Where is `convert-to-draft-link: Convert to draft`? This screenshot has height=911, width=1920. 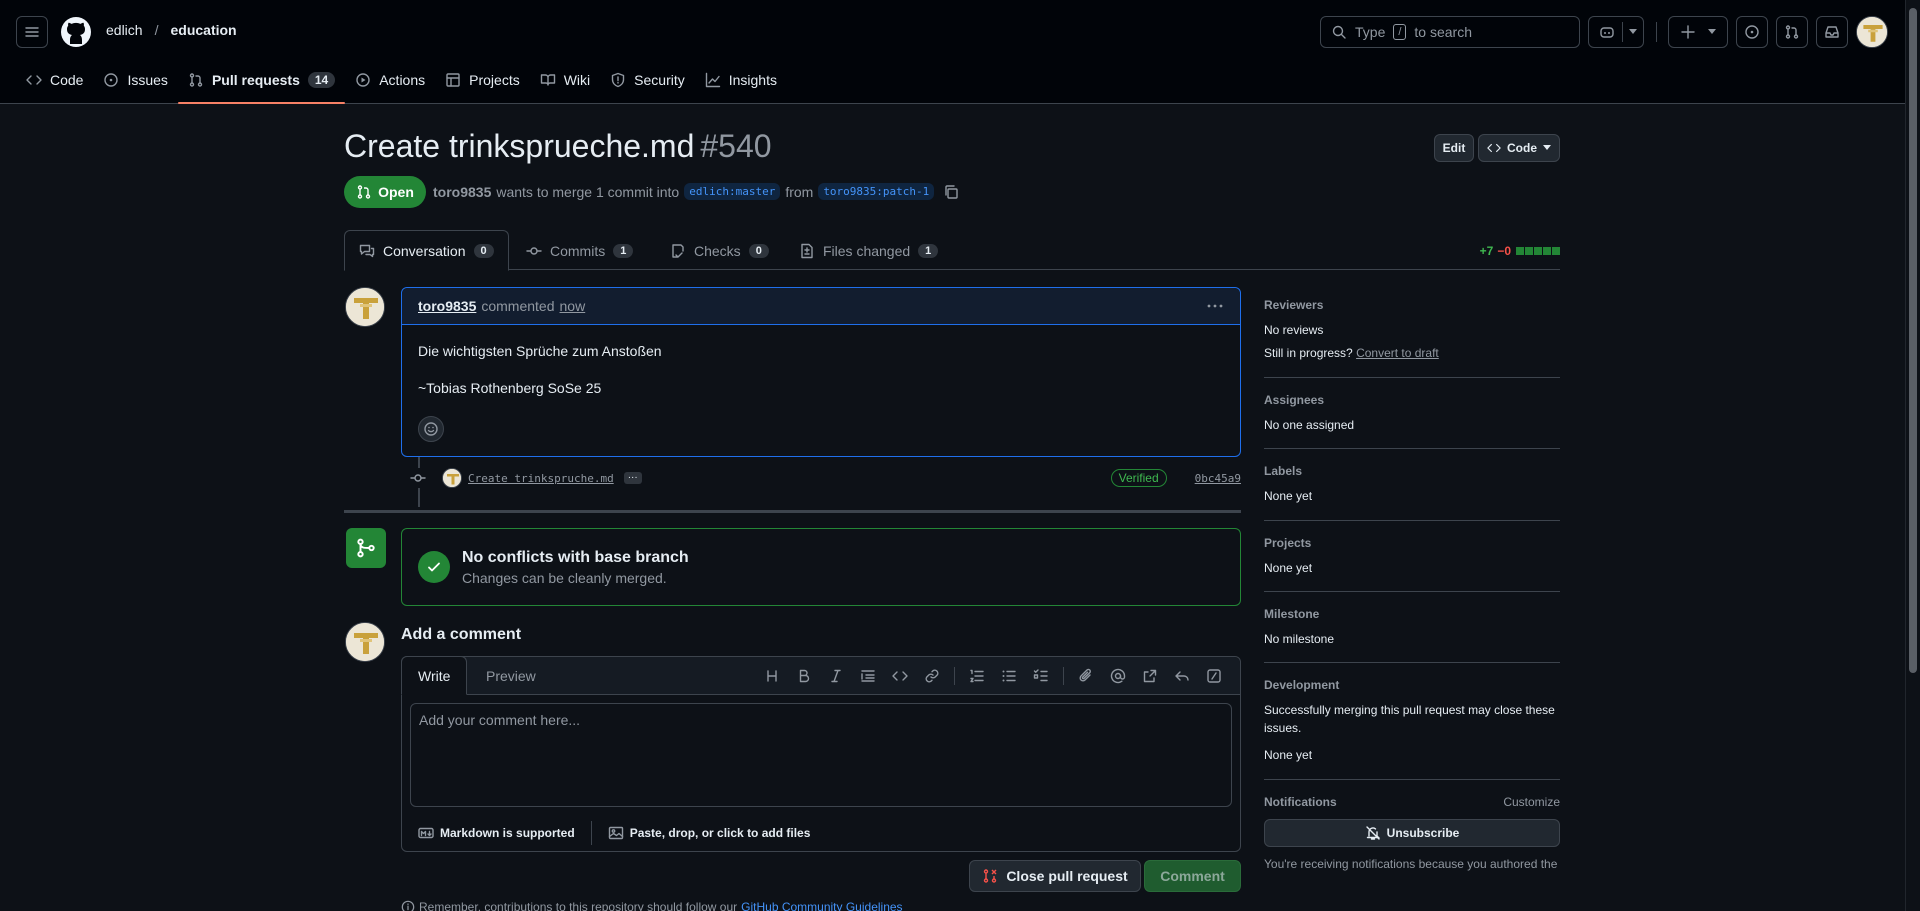
convert-to-draft-link: Convert to draft is located at coordinates (1397, 353).